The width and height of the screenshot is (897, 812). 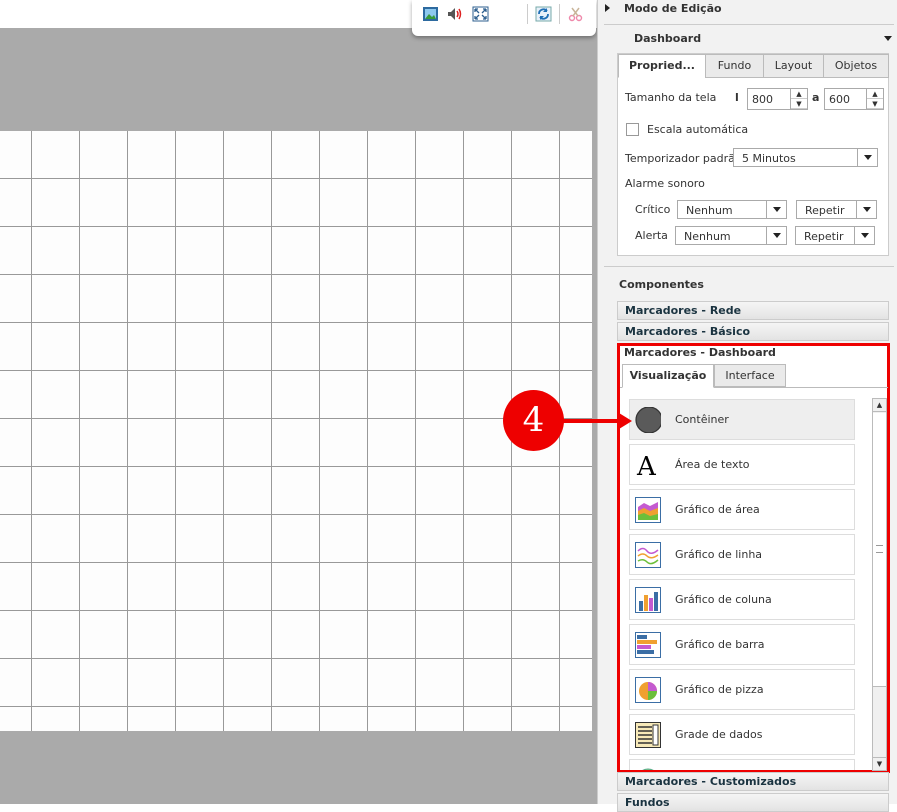 I want to click on tab-visualization: Visualização, so click(x=668, y=376).